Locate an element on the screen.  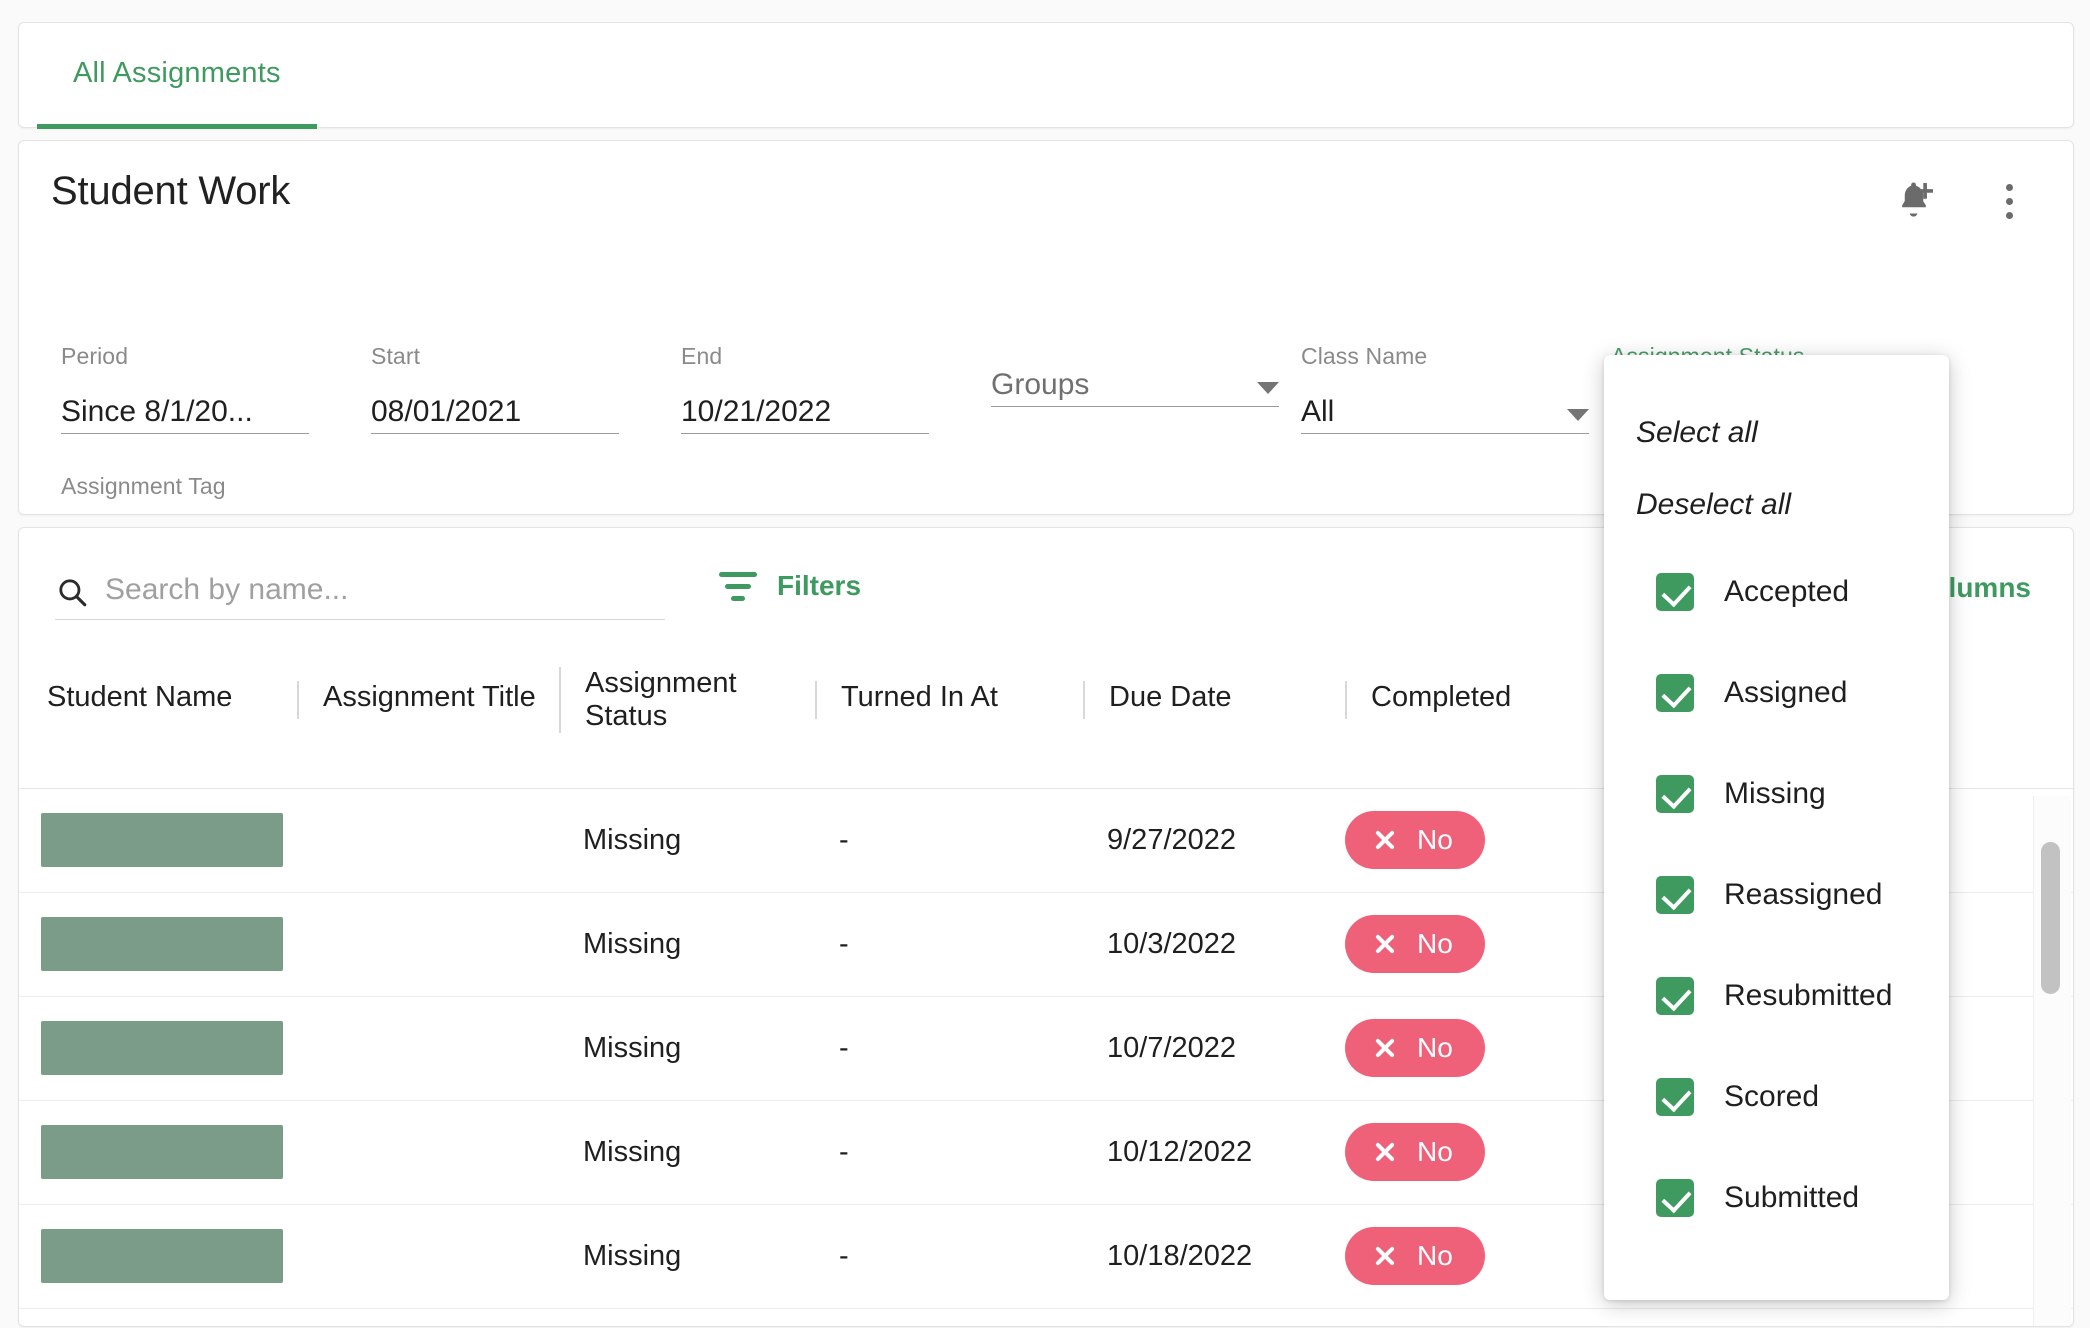
dropdown-select-all: Select all is located at coordinates (1776, 433).